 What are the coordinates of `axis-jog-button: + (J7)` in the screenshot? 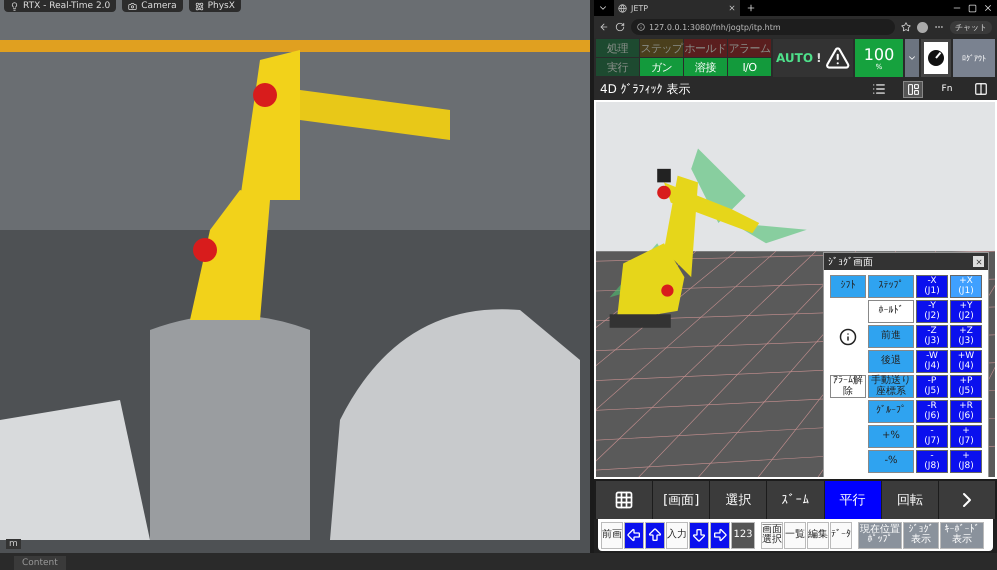 It's located at (966, 436).